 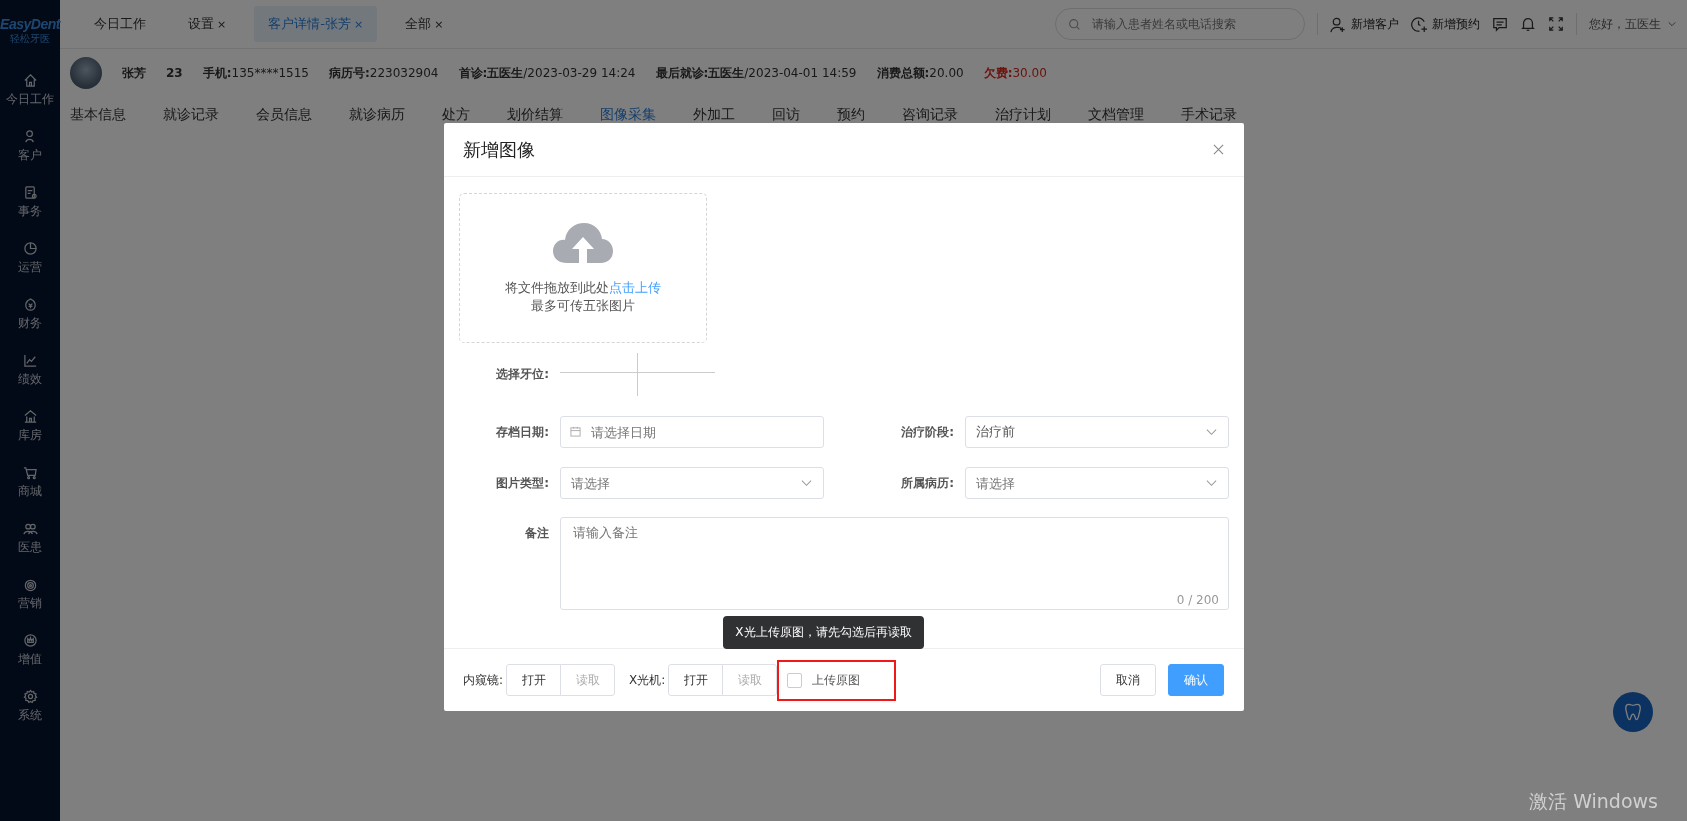 What do you see at coordinates (30, 304) in the screenshot?
I see `money-icon` at bounding box center [30, 304].